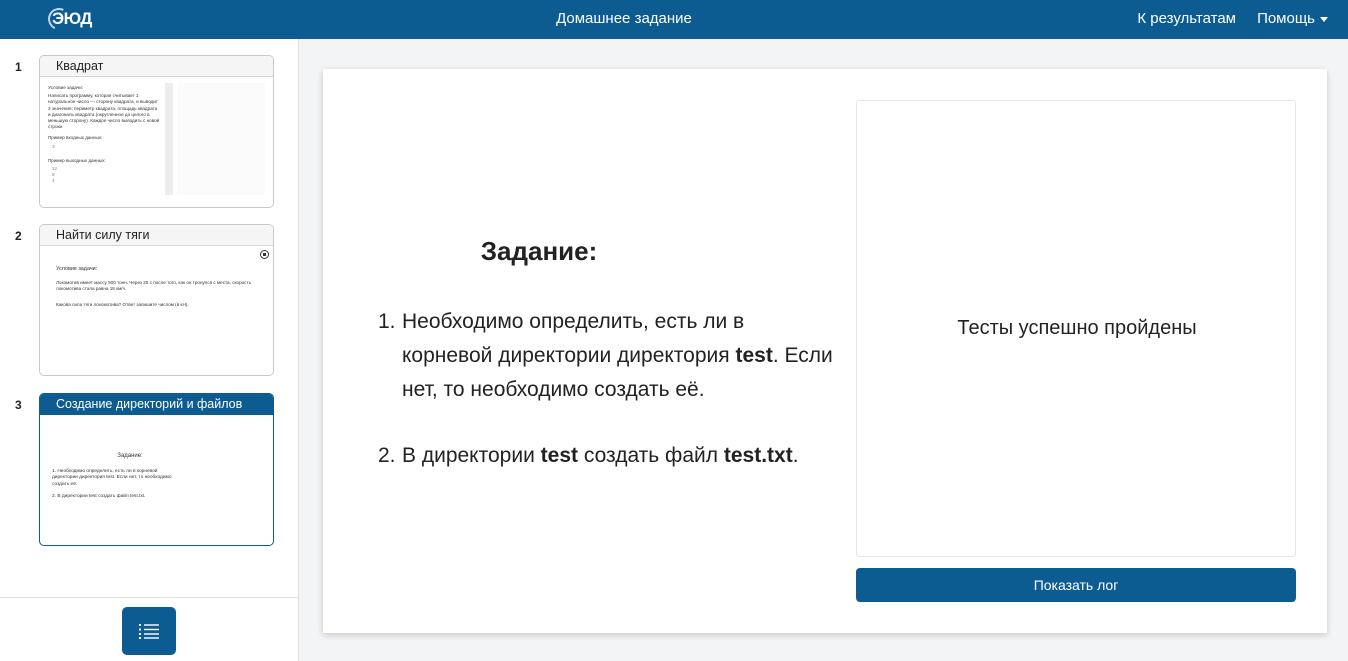  What do you see at coordinates (53, 146) in the screenshot?
I see `preview-input-value: 3` at bounding box center [53, 146].